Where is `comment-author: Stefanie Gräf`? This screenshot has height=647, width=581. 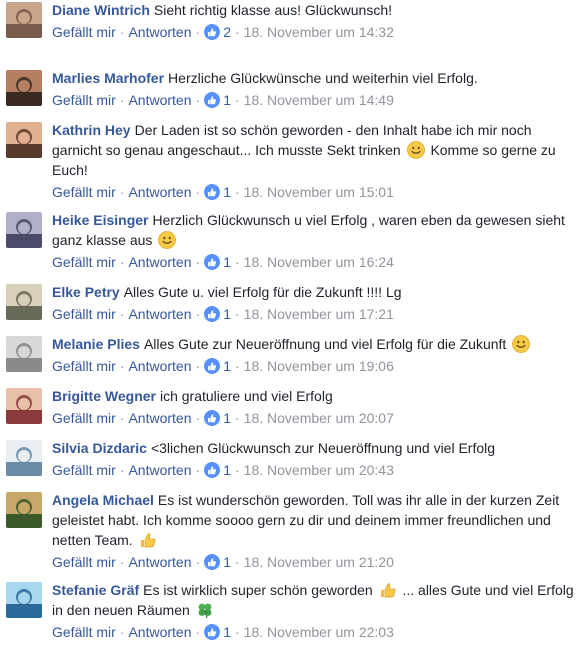
comment-author: Stefanie Gräf is located at coordinates (95, 590).